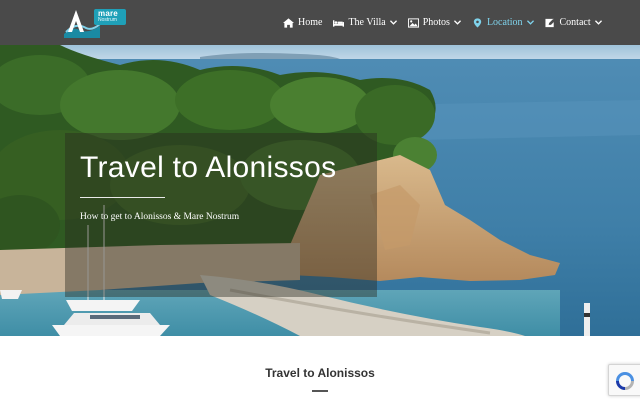  Describe the element at coordinates (310, 22) in the screenshot. I see `nav-home-label: Home` at that location.